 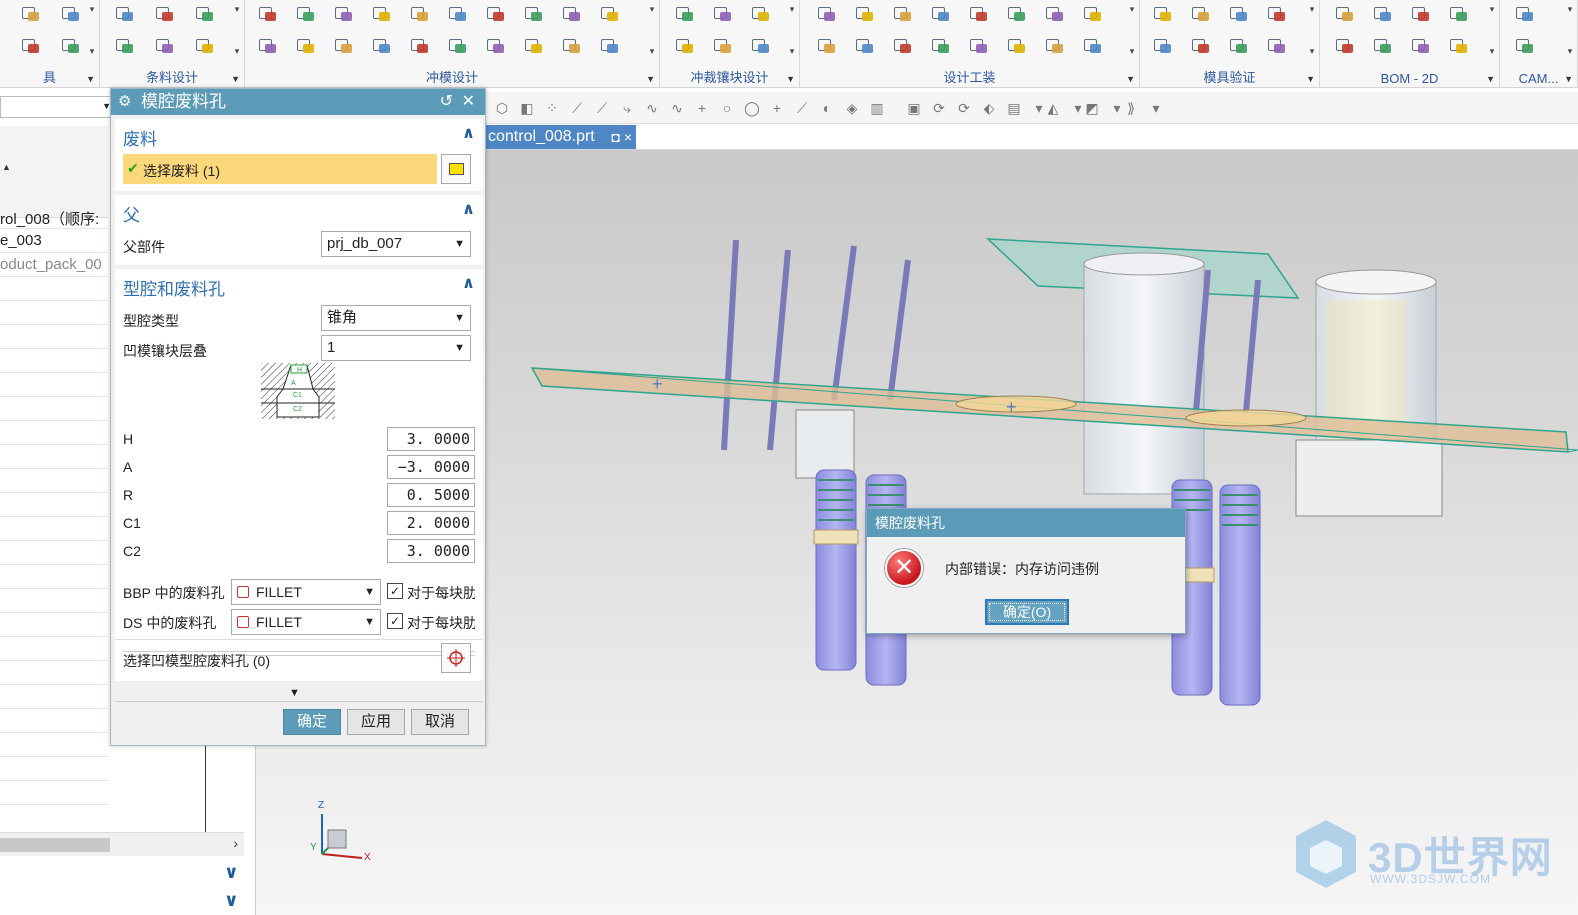 I want to click on error-ok-button: 确定(O), so click(x=1027, y=612).